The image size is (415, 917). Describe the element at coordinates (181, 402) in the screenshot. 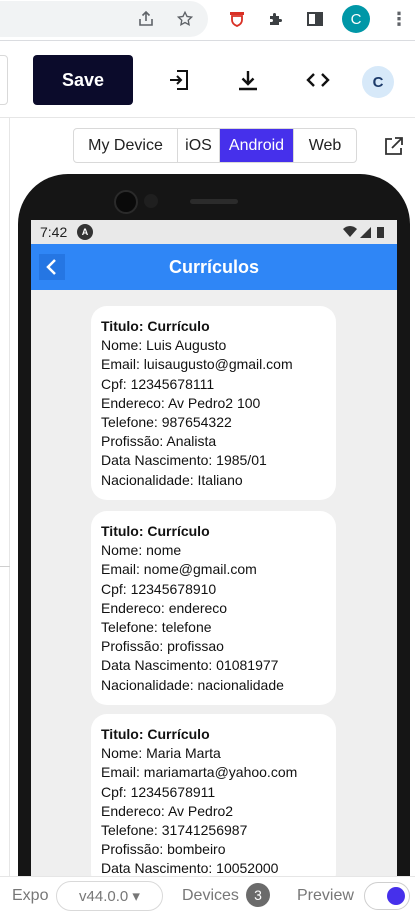

I see `card-endereco: Endereco: Av Pedro2 100` at that location.